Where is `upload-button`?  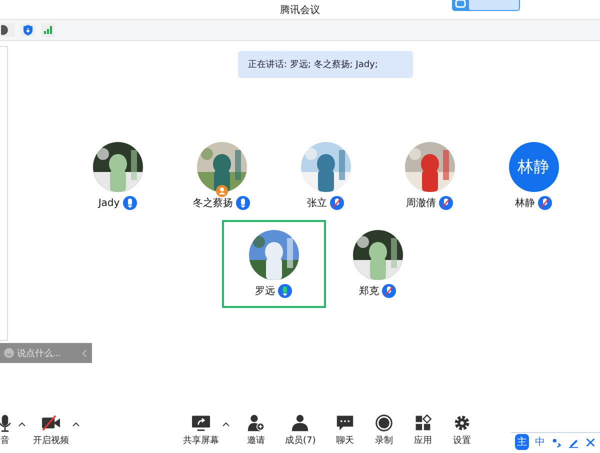
upload-button is located at coordinates (486, 6).